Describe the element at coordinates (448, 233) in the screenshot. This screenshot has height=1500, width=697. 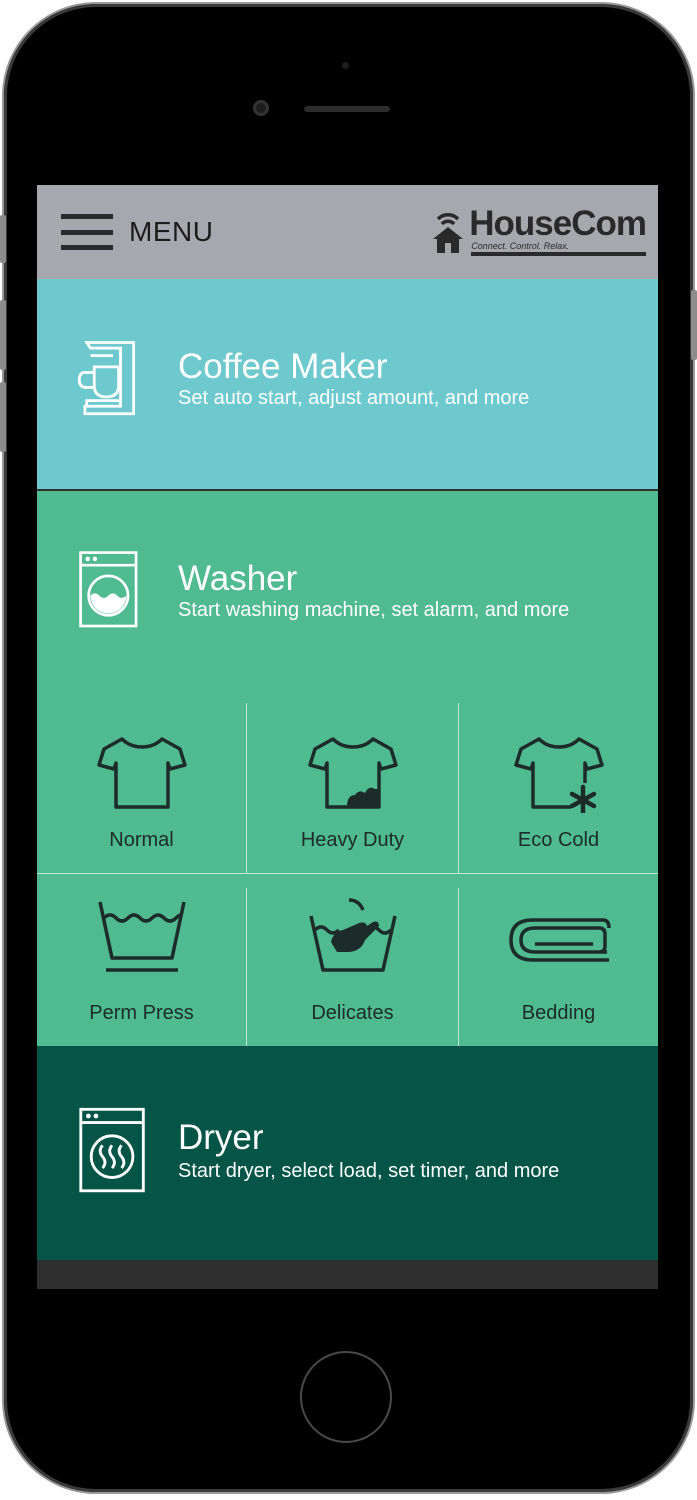
I see `wifi-house-icon` at that location.